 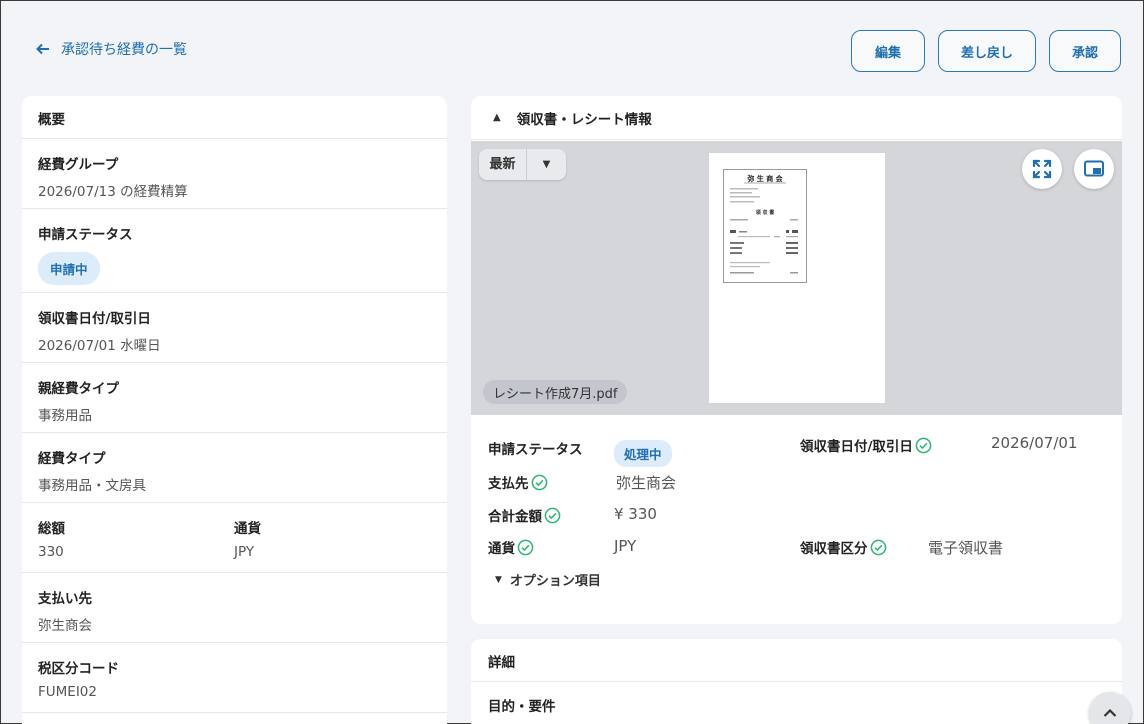 I want to click on chevron-up-icon, so click(x=1110, y=712).